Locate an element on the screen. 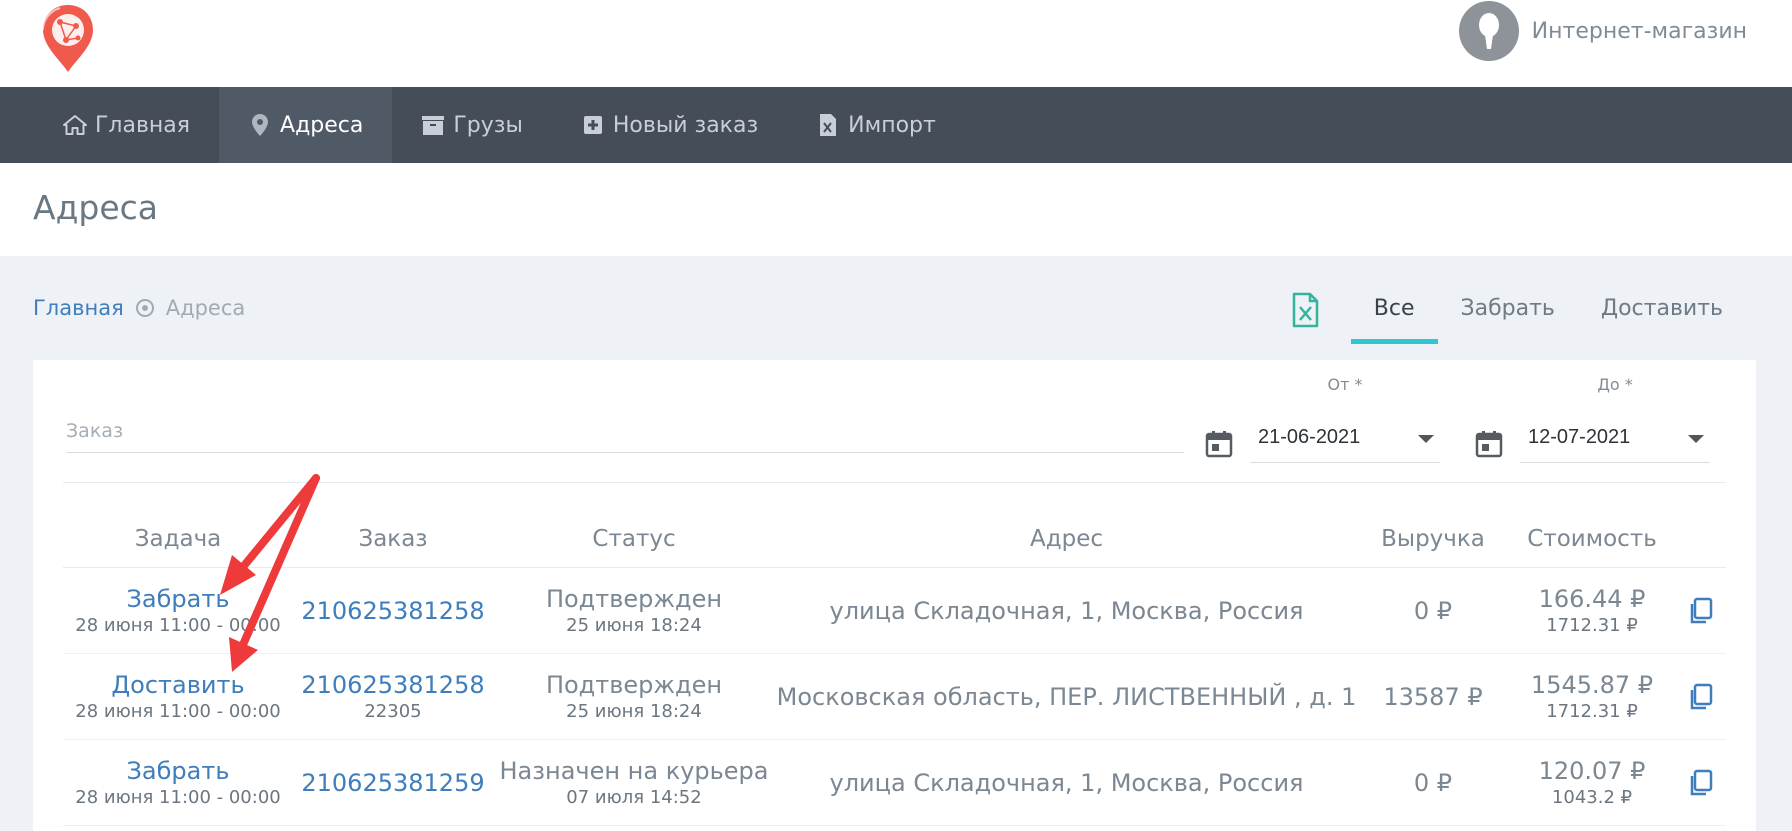 This screenshot has height=831, width=1792. order-link: 210625381259 is located at coordinates (393, 783).